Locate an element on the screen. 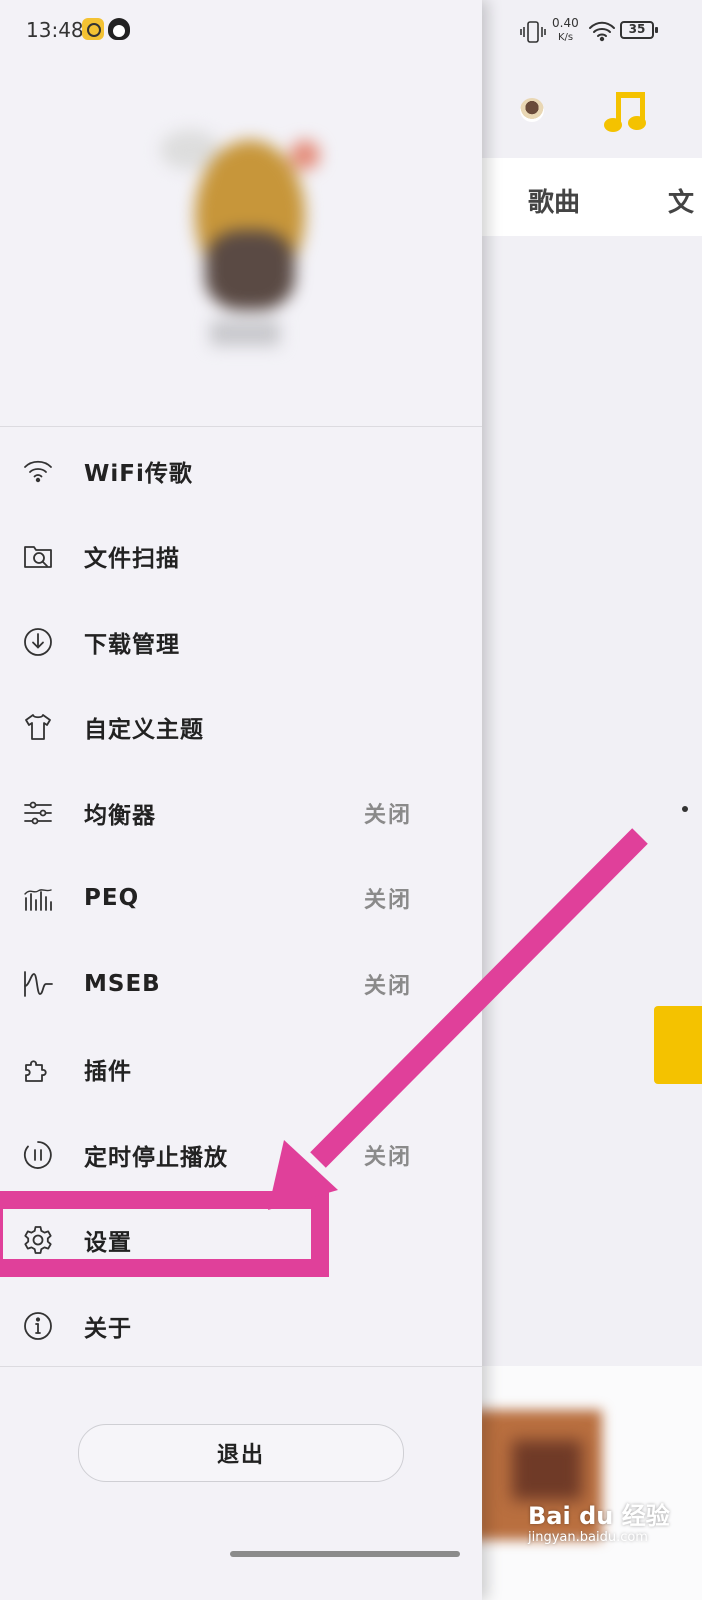  text-fragment is located at coordinates (685, 809).